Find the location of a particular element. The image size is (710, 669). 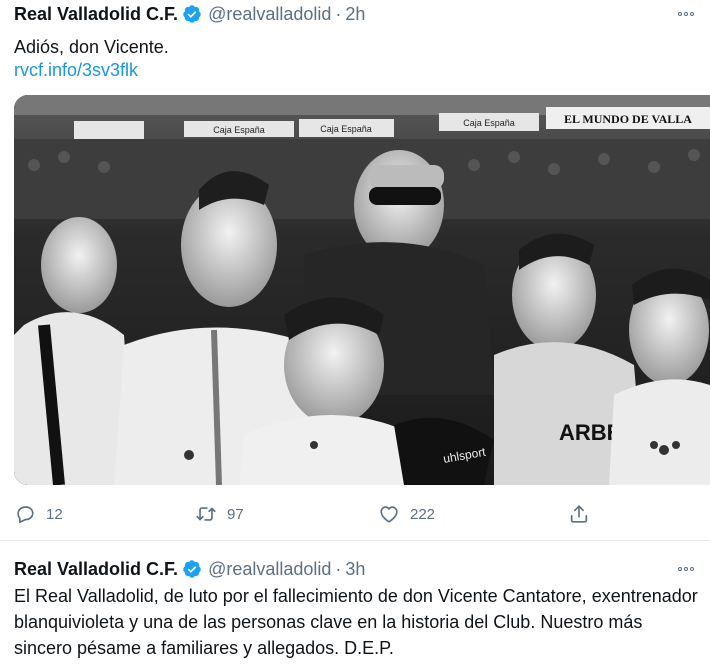

tweet-text: Adiós, don Vicente. is located at coordinates (91, 47).